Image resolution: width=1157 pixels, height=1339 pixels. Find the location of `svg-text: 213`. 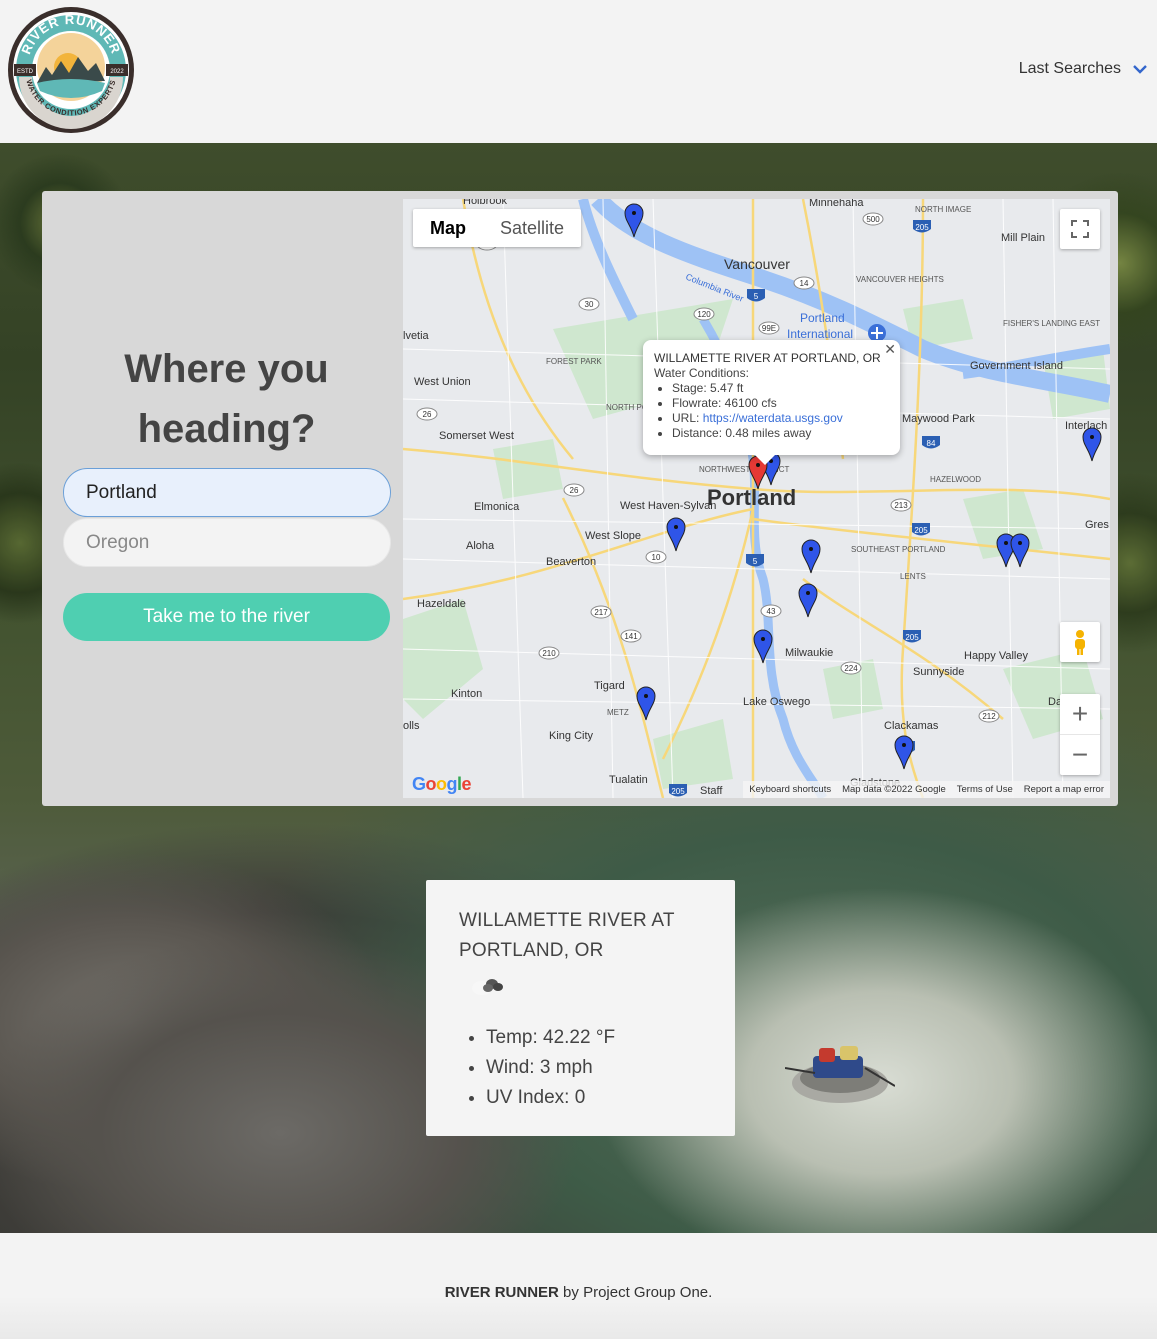

svg-text: 213 is located at coordinates (901, 505).